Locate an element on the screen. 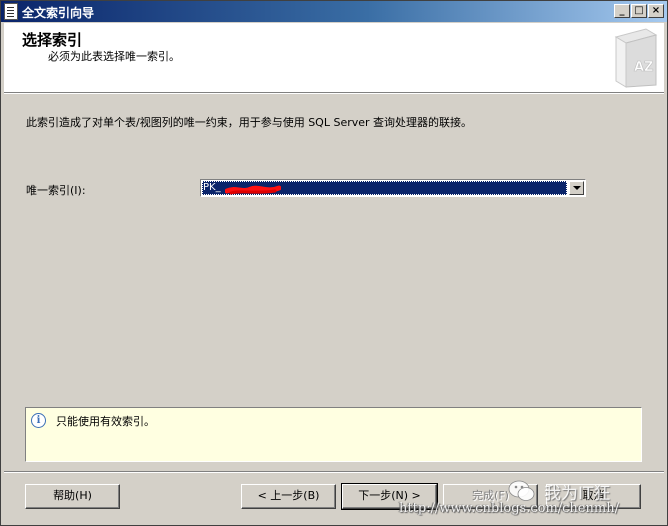  wechat-logo-icon is located at coordinates (521, 490).